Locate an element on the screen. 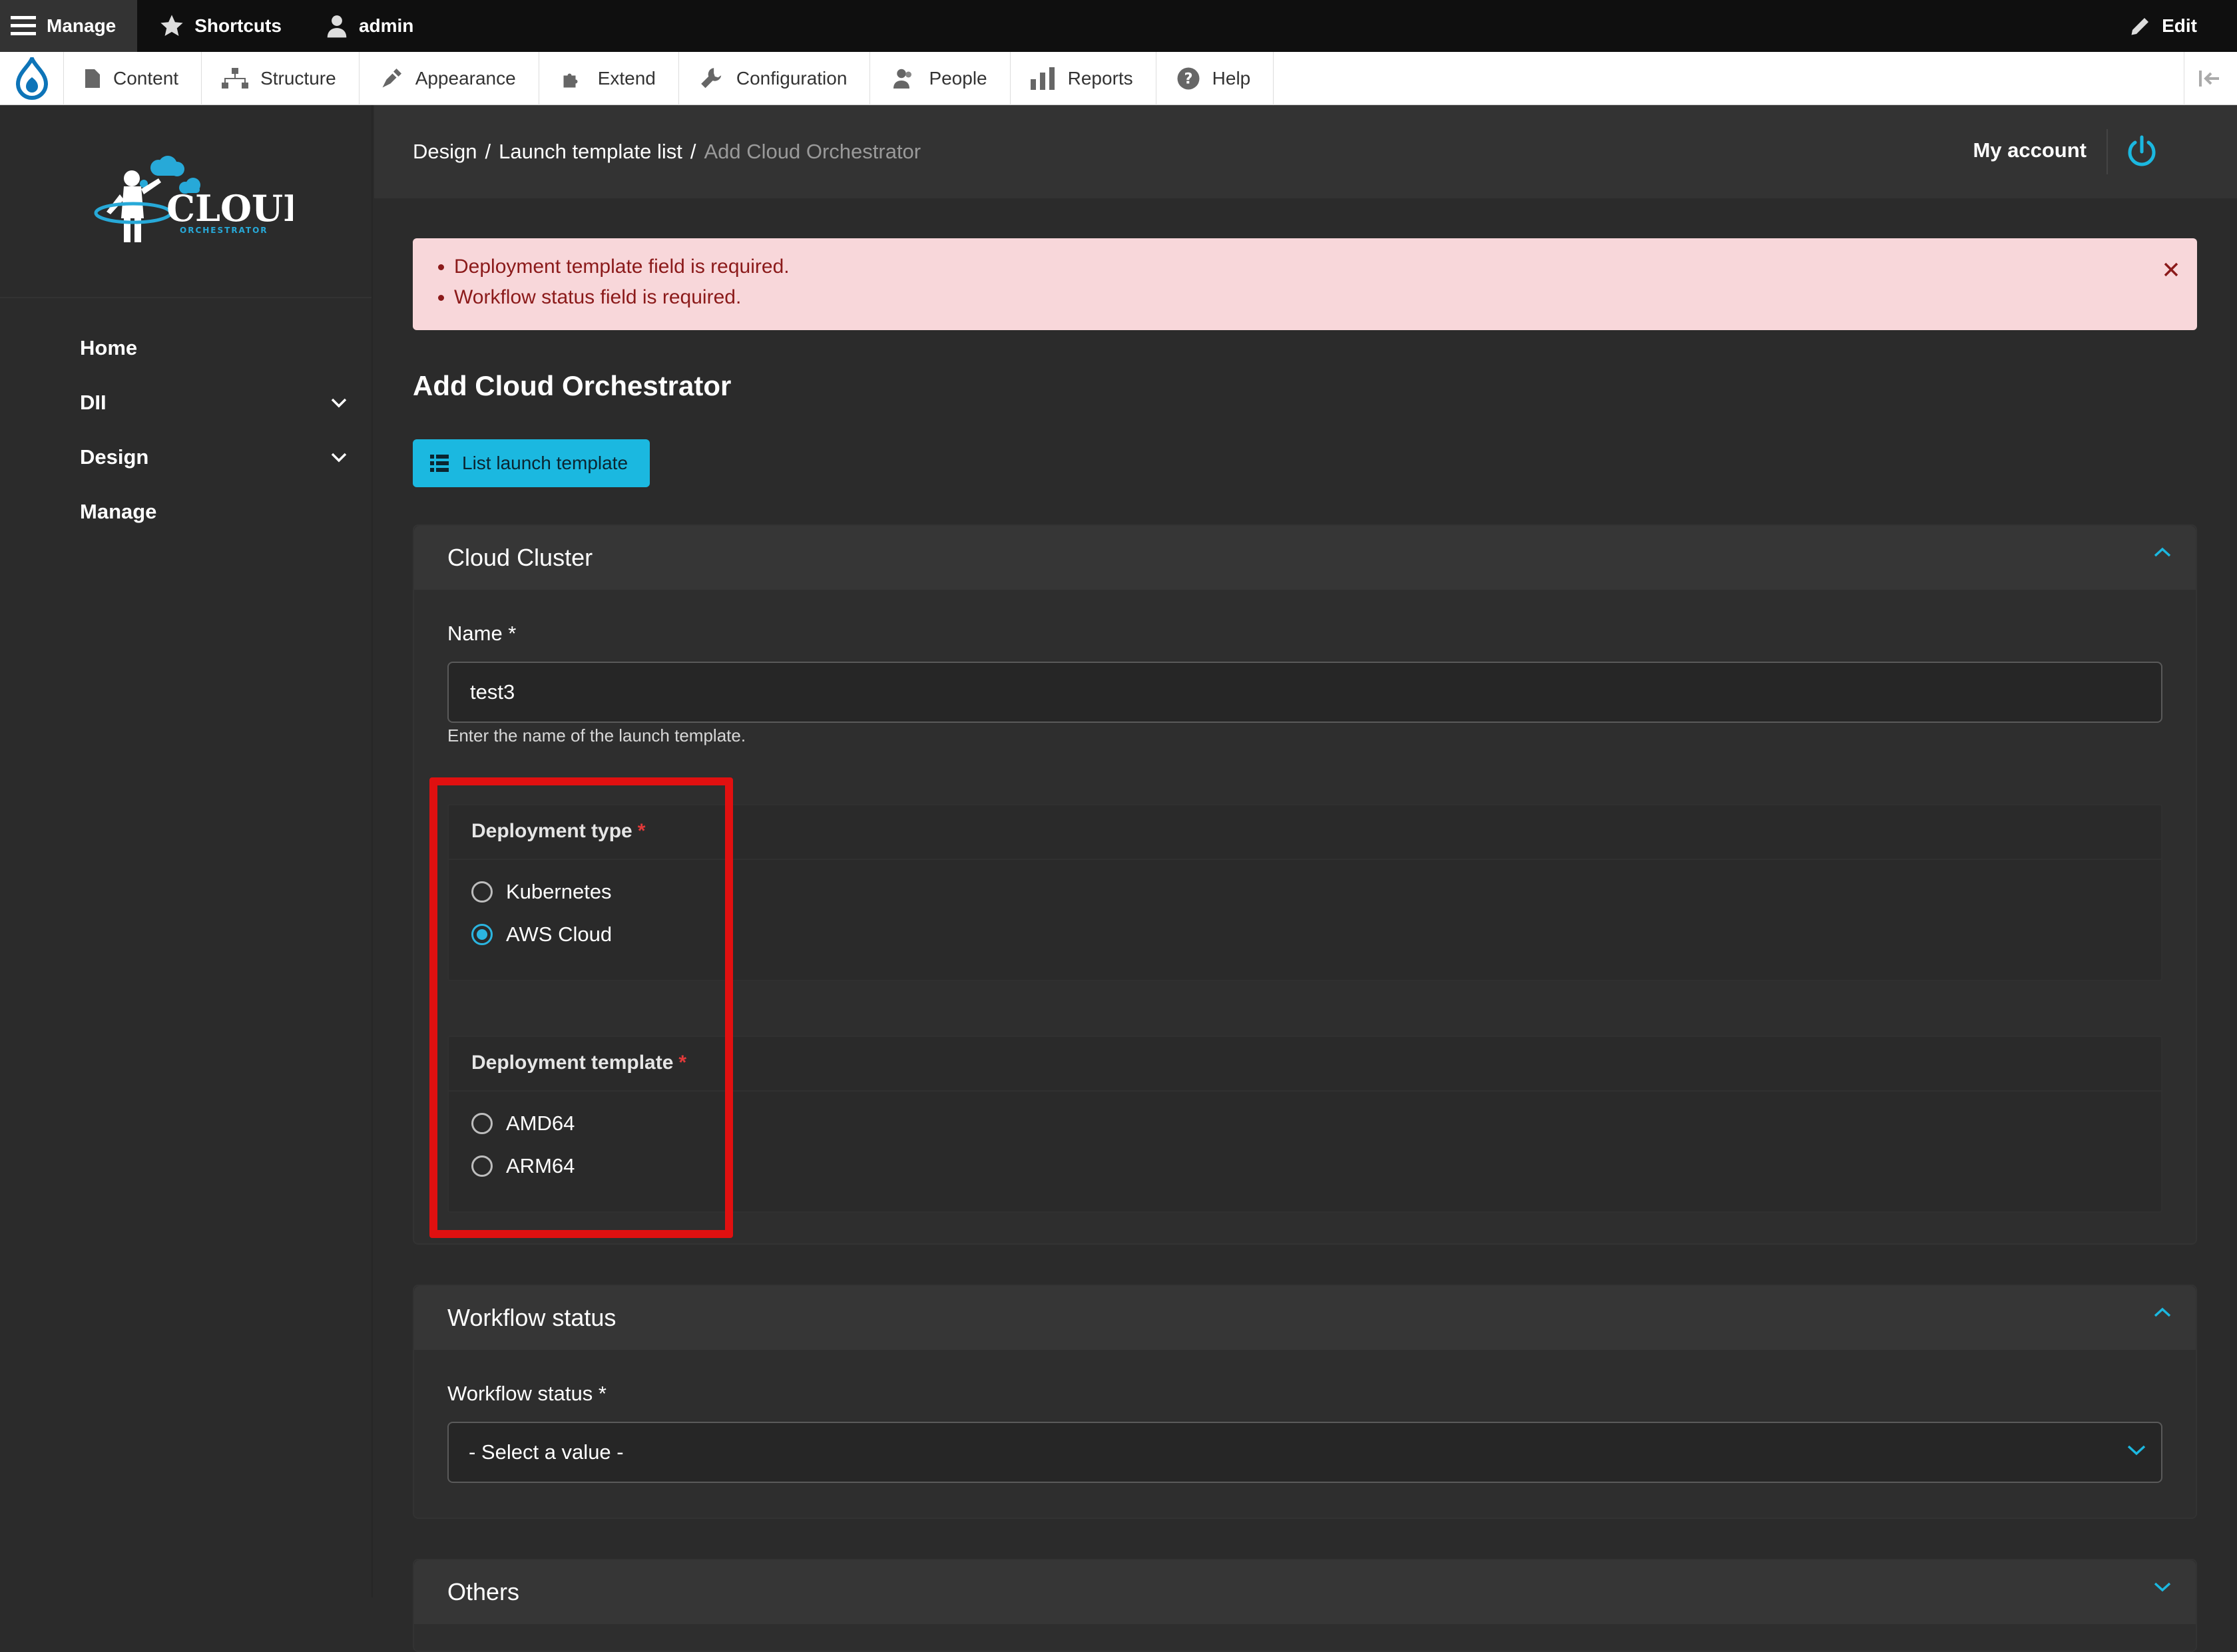  edit-label: Edit is located at coordinates (2179, 25).